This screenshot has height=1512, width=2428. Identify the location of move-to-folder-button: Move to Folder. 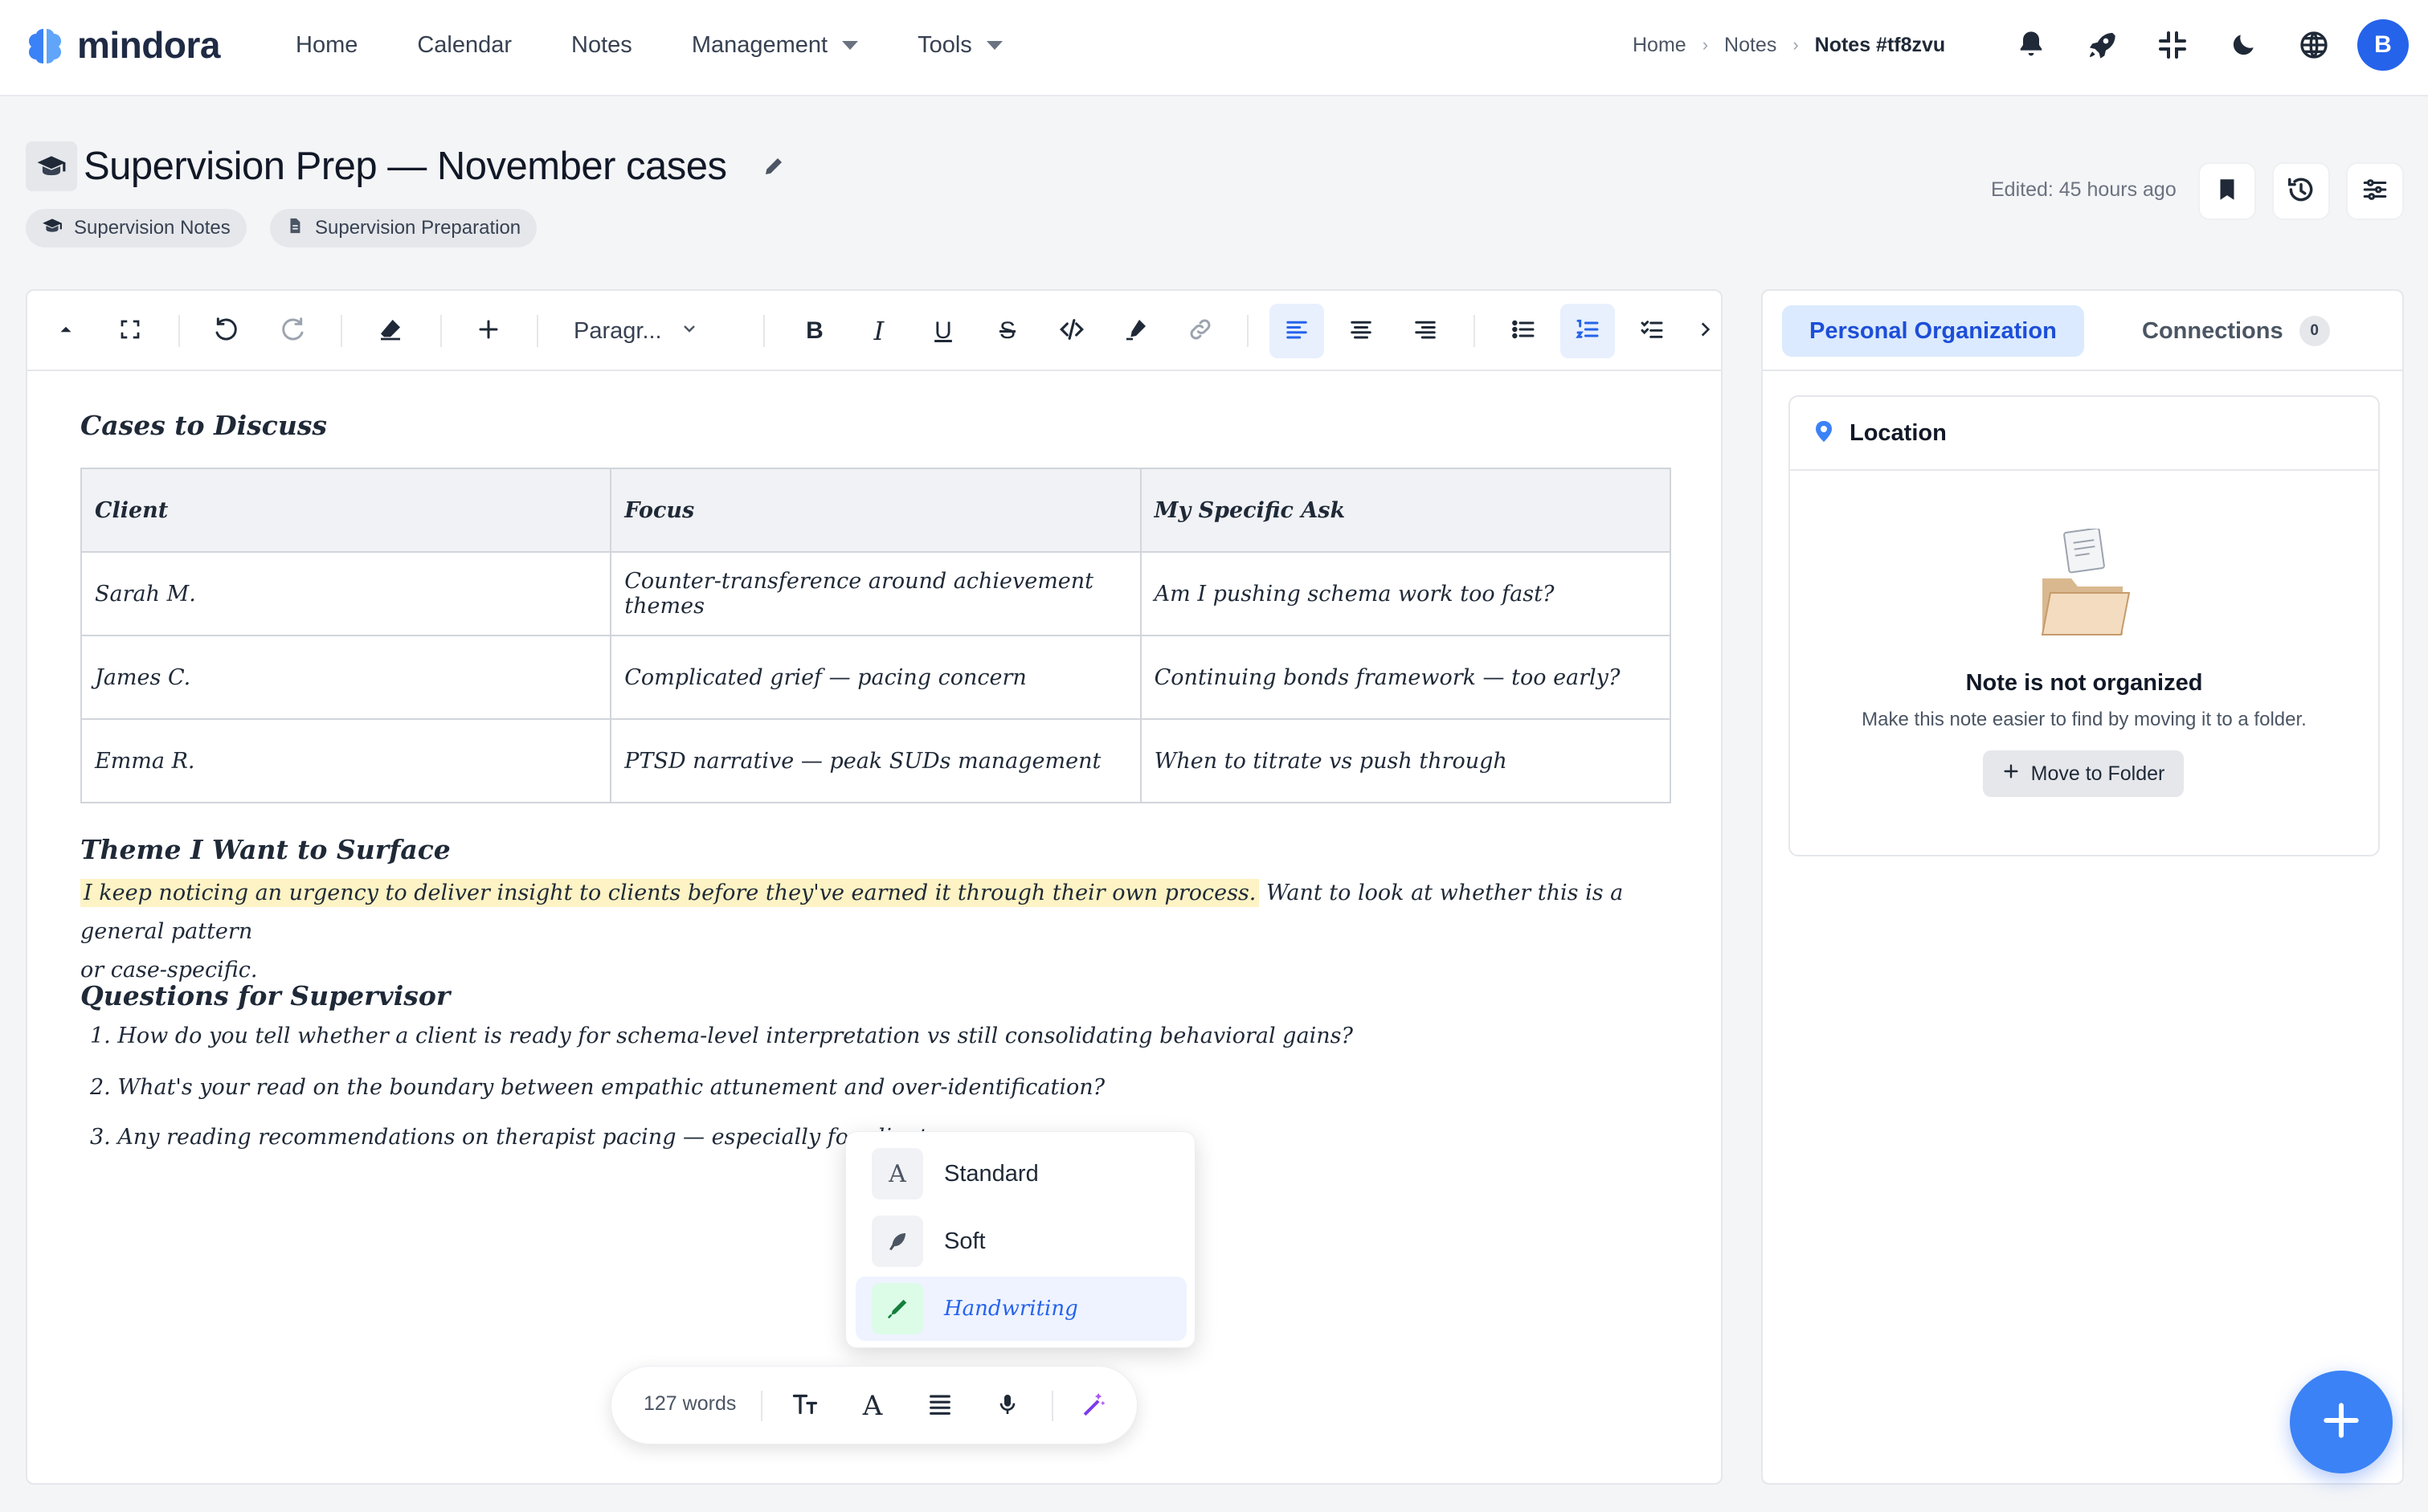
(2083, 773).